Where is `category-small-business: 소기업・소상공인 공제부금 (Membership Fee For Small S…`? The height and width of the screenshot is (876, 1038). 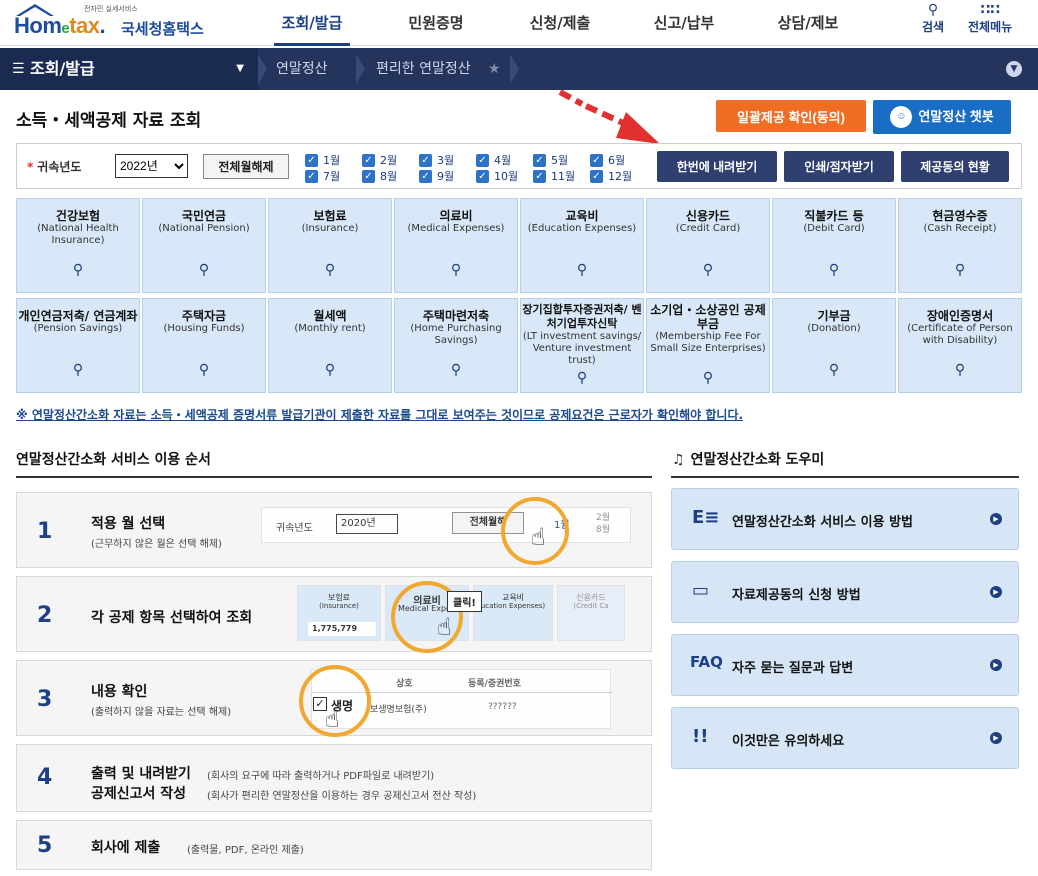 category-small-business: 소기업・소상공인 공제부금 (Membership Fee For Small S… is located at coordinates (708, 345).